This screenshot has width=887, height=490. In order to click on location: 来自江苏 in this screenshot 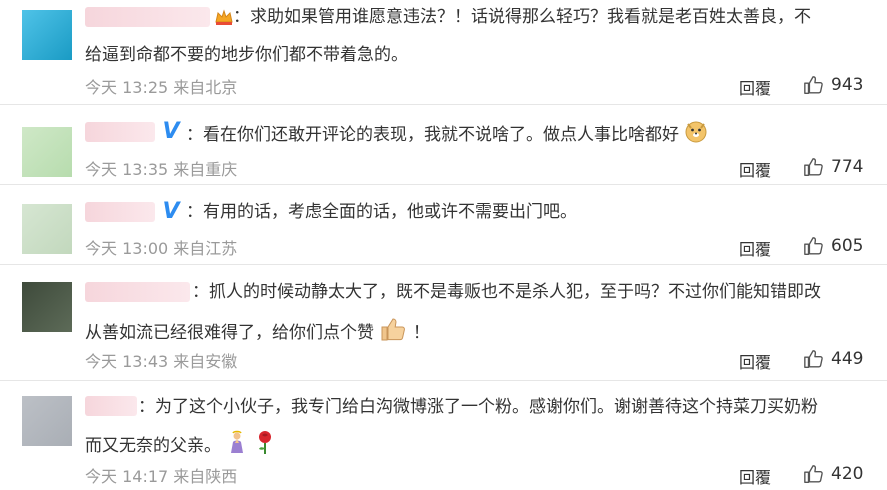, I will do `click(205, 248)`.